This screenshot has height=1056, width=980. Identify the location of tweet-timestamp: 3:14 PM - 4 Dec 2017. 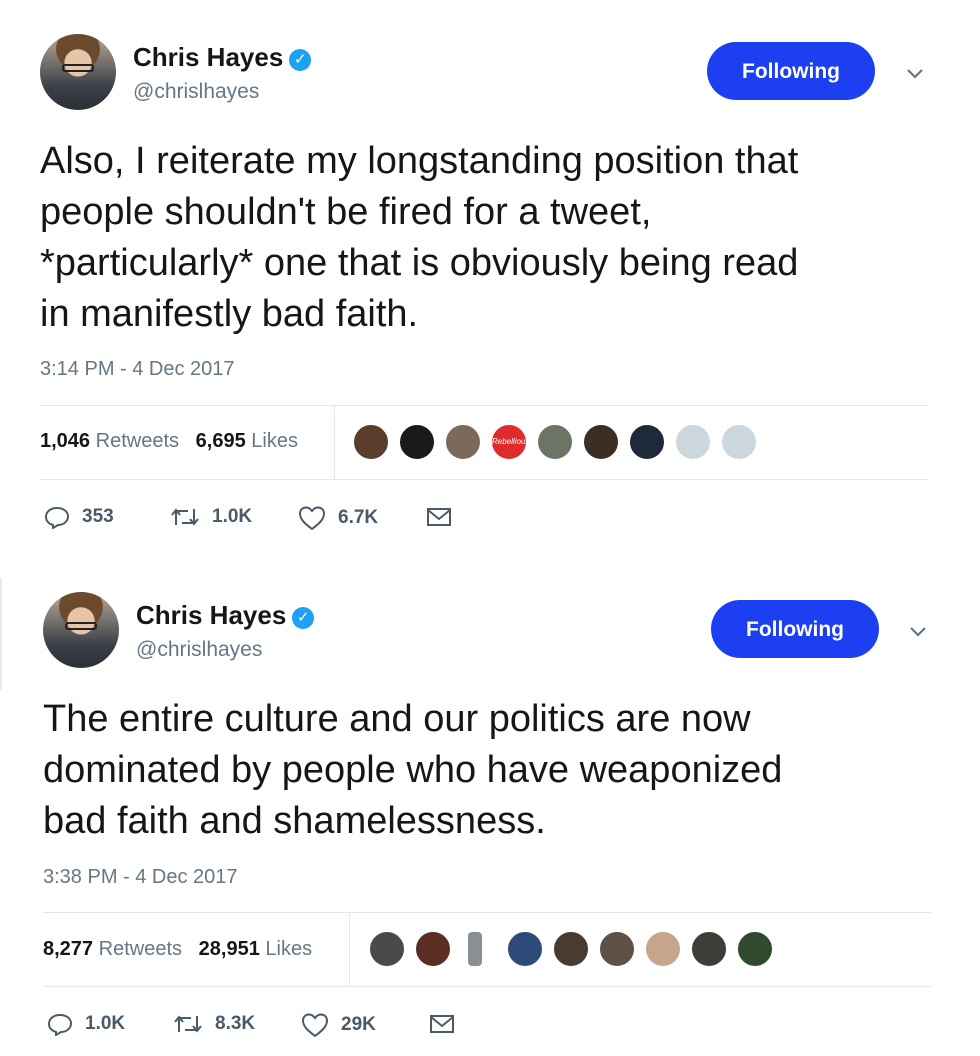
(137, 369).